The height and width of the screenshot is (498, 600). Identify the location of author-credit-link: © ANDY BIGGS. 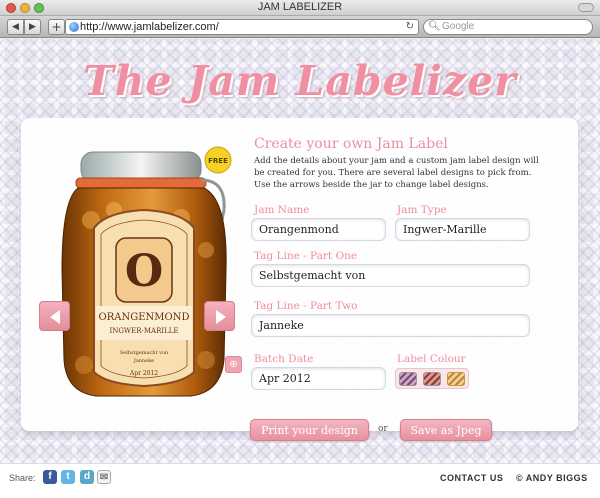
(552, 478).